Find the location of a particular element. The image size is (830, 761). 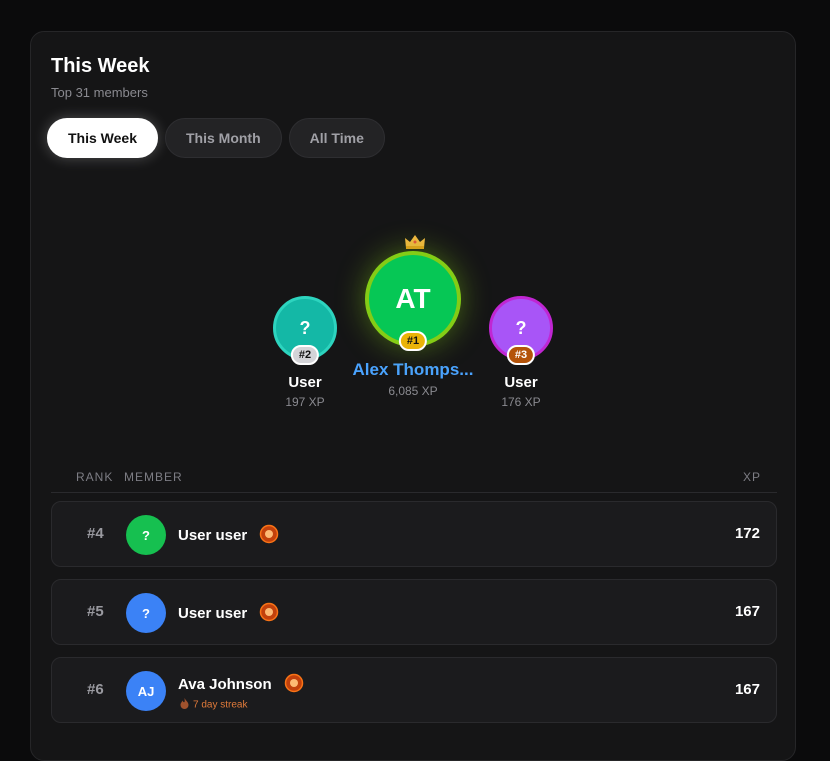

table-row: #6 AJ Ava Johnson 7 day streak 167 is located at coordinates (414, 690).